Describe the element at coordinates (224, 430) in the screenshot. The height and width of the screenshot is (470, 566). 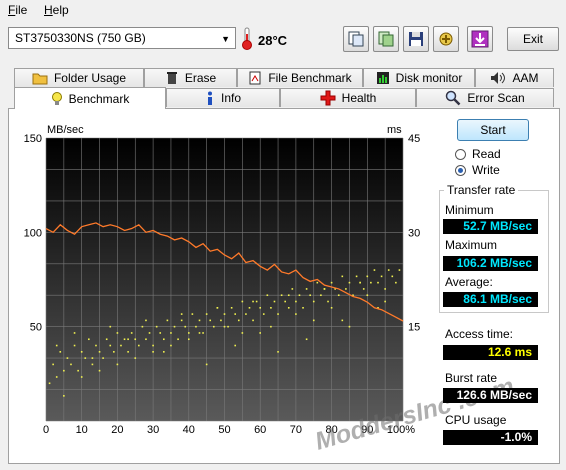
I see `x-tick: 50` at that location.